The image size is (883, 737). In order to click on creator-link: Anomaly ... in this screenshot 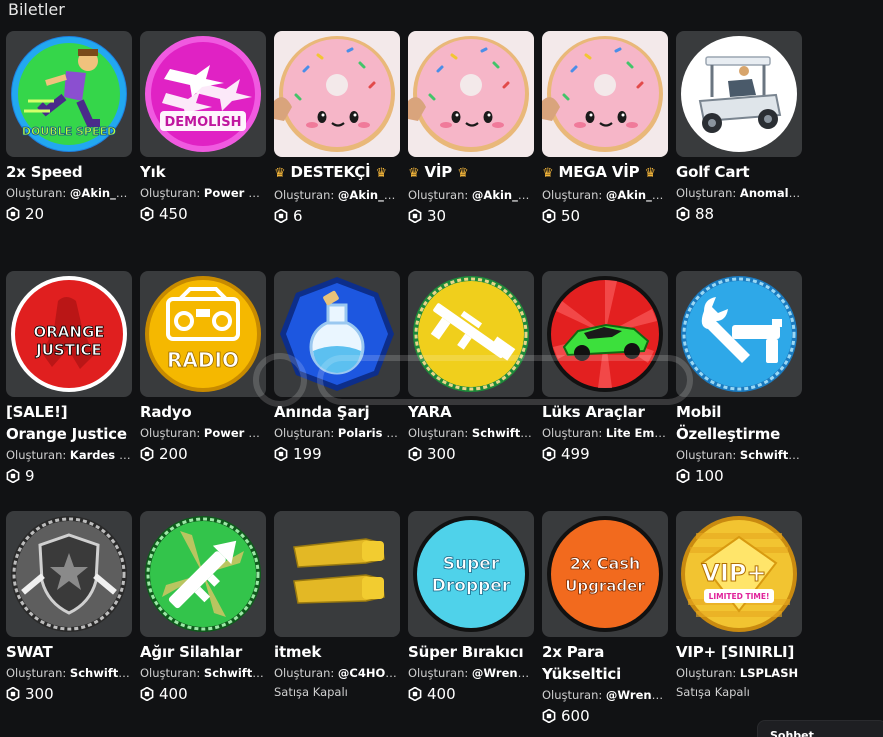, I will do `click(771, 193)`.